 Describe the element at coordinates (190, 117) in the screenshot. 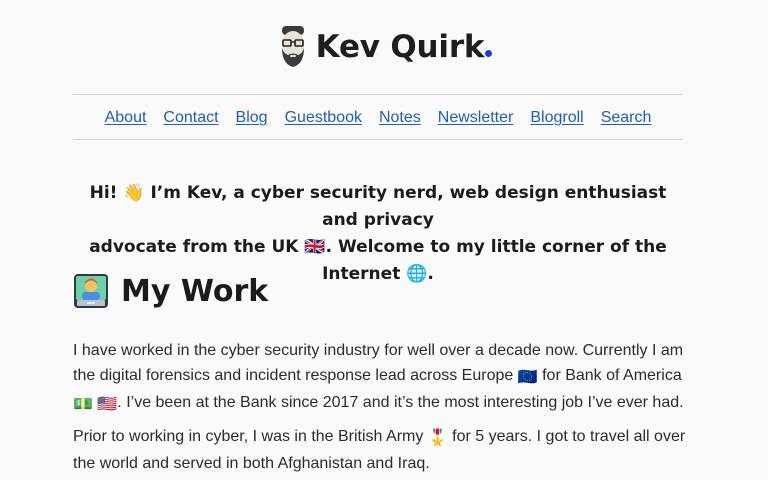

I see `nav-link-contact: Contact` at that location.